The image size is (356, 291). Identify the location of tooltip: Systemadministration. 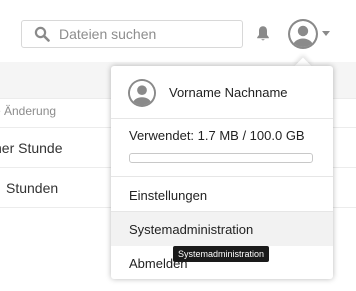
(221, 254).